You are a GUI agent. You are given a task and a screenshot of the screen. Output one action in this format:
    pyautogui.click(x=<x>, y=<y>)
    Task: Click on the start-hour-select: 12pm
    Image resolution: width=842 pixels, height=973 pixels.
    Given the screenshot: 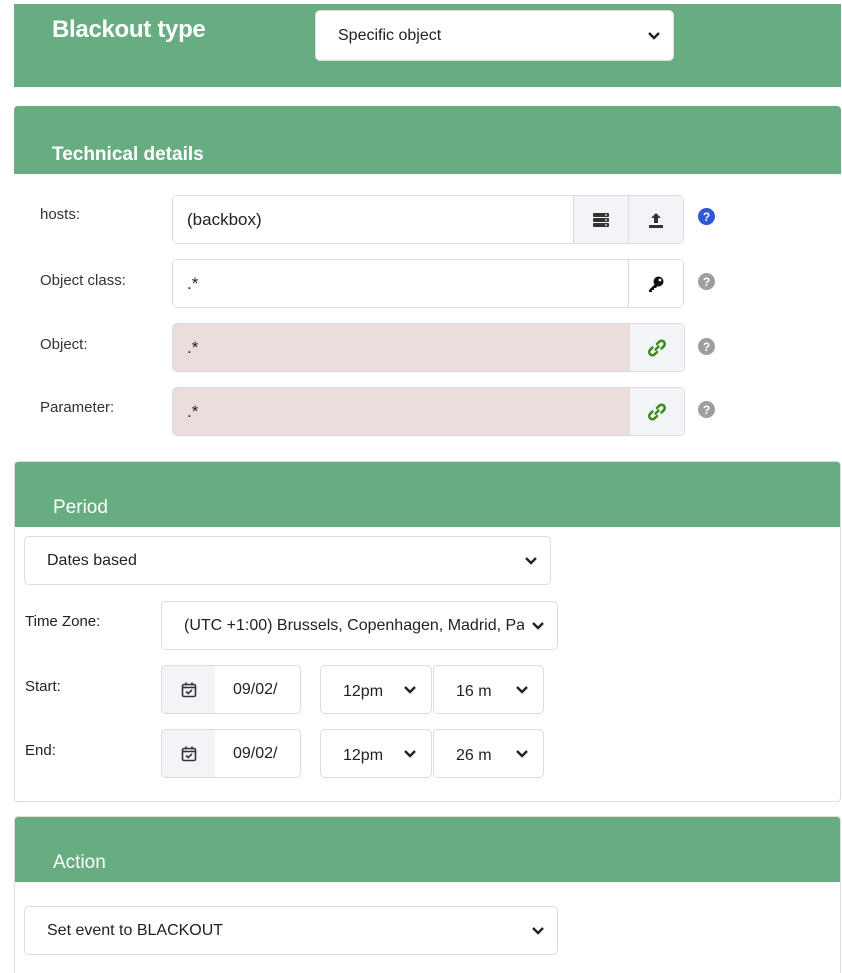 What is the action you would take?
    pyautogui.click(x=376, y=689)
    